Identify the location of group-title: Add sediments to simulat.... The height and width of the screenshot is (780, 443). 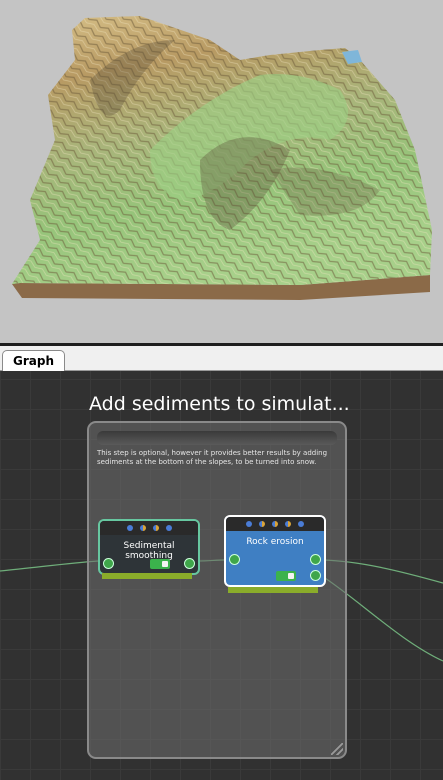
(219, 404).